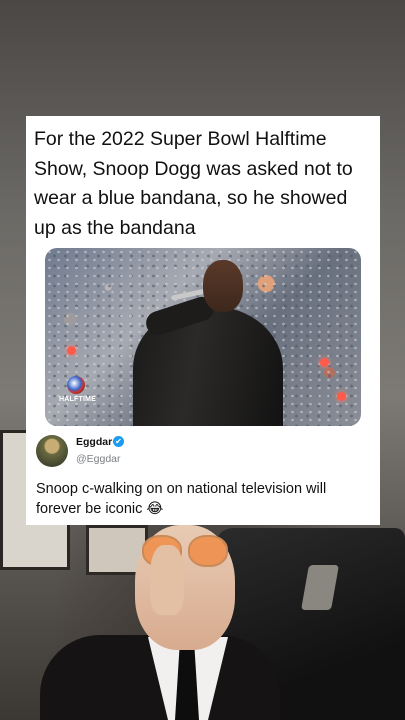 The image size is (405, 720). What do you see at coordinates (223, 286) in the screenshot?
I see `performer-head` at bounding box center [223, 286].